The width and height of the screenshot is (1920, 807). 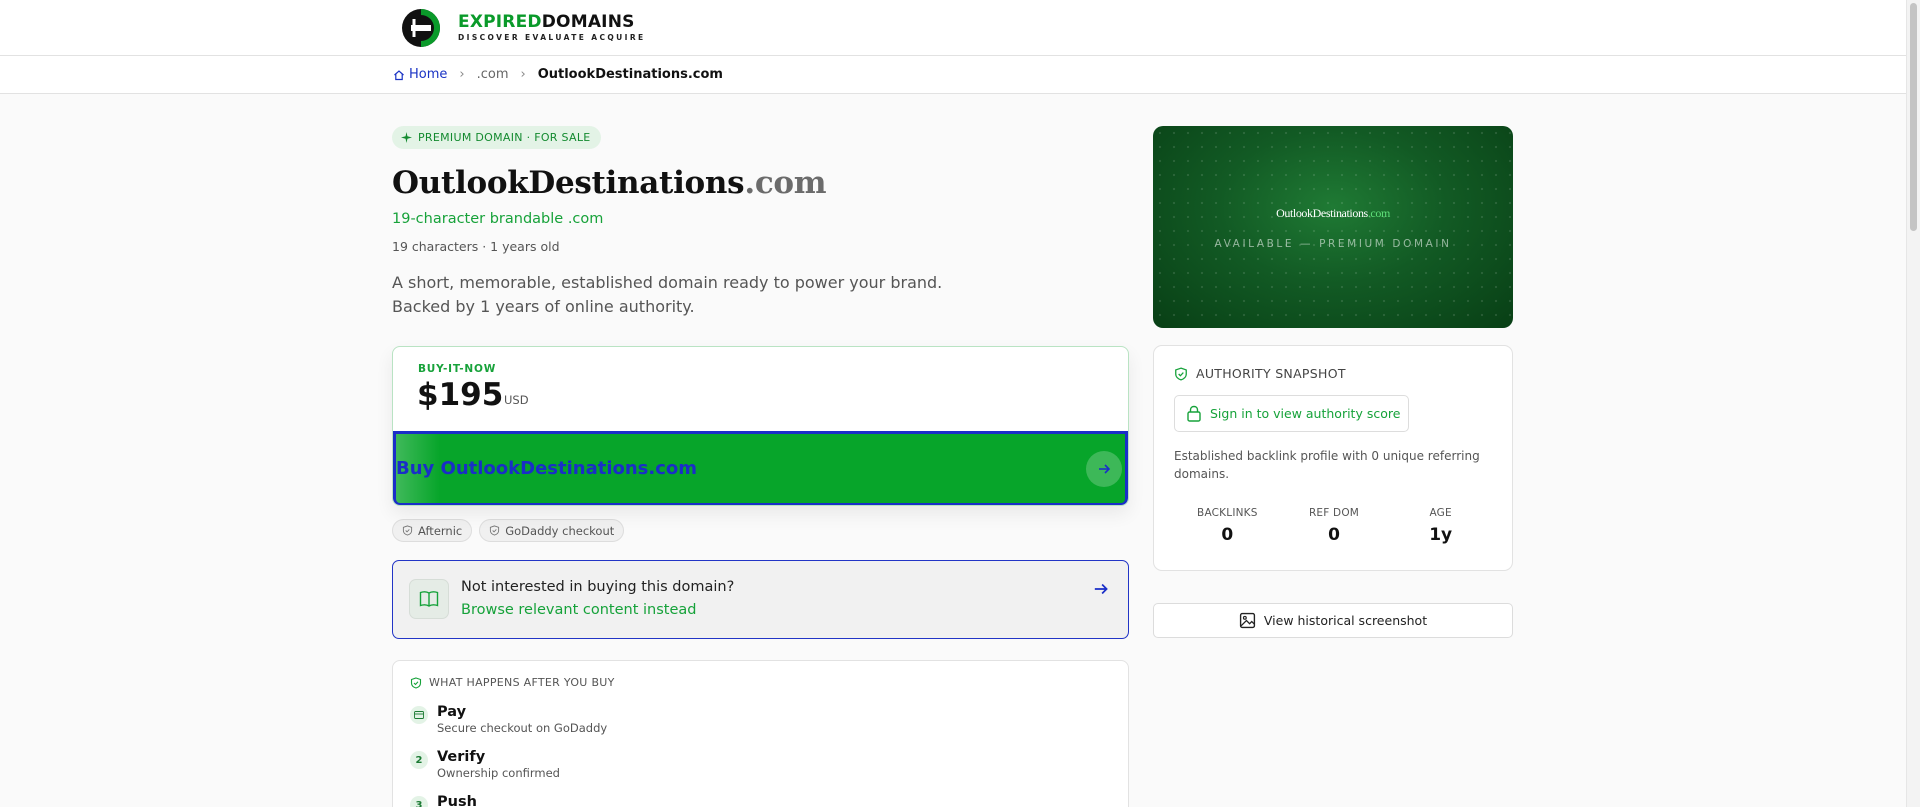 I want to click on domain-subtitle: 19-character brandable .com, so click(x=498, y=219).